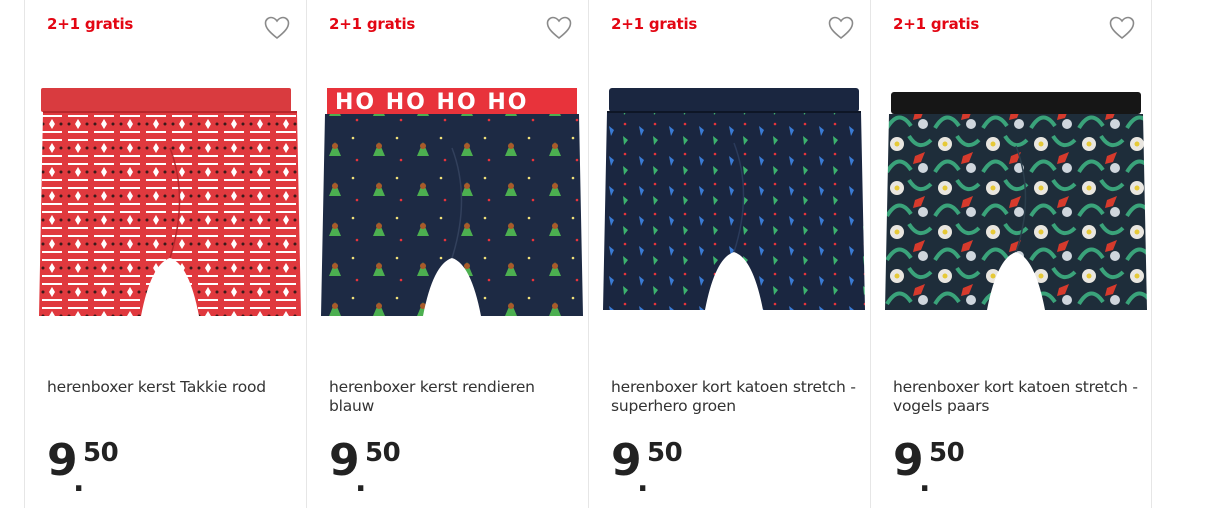 The image size is (1207, 508). I want to click on product-title: herenboxer kerst rendieren blauw, so click(451, 397).